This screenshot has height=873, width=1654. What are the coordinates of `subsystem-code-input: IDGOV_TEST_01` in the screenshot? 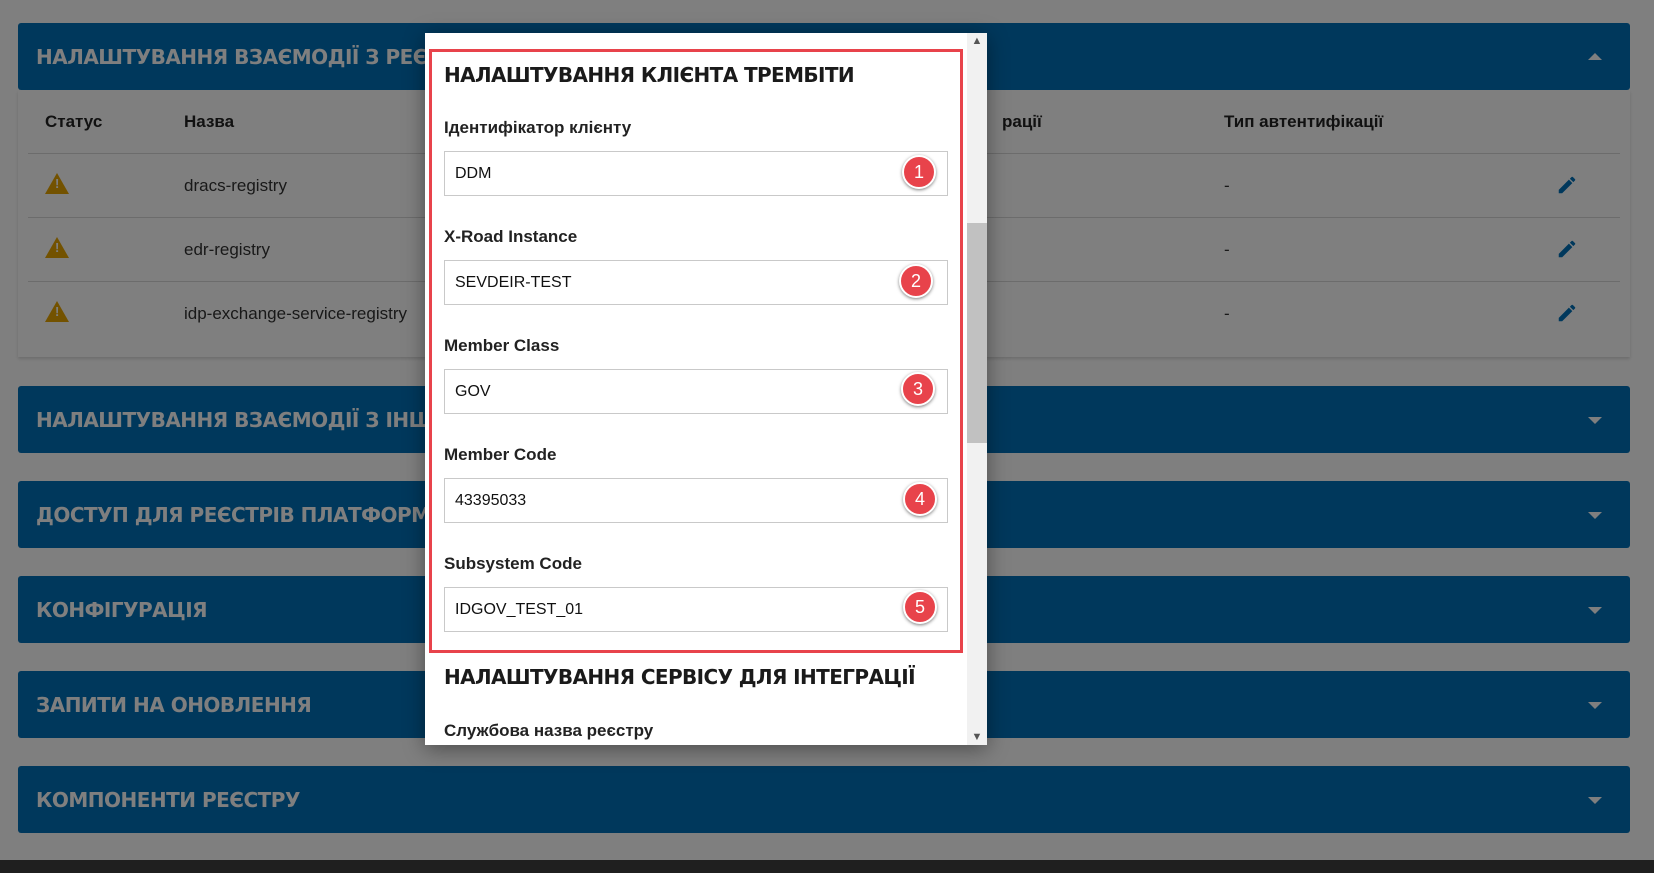 It's located at (696, 609).